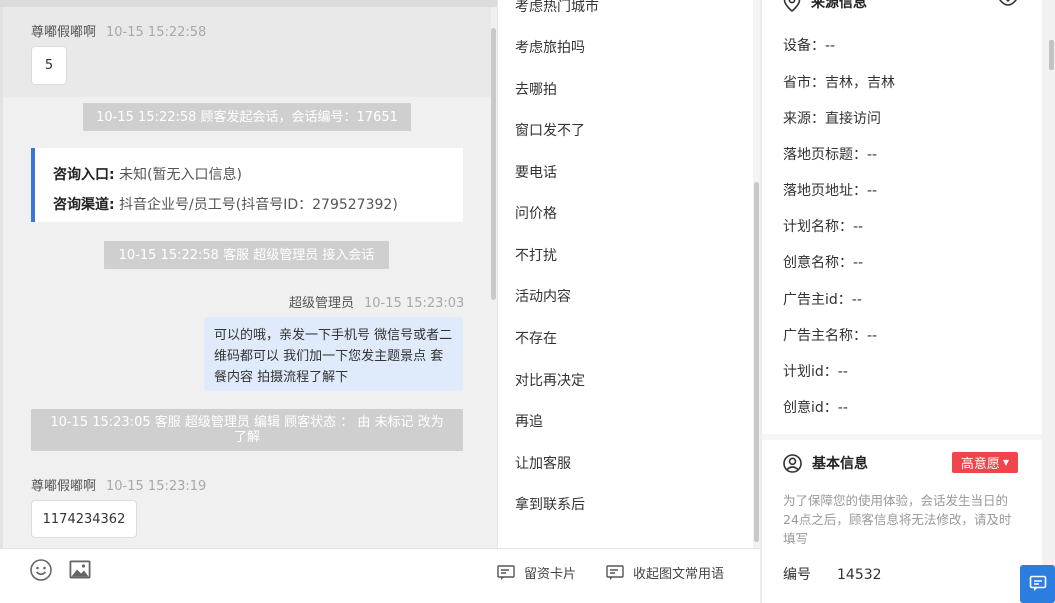 The height and width of the screenshot is (603, 1055). Describe the element at coordinates (822, 300) in the screenshot. I see `source-field-advertiser-id: 广告主id：--` at that location.